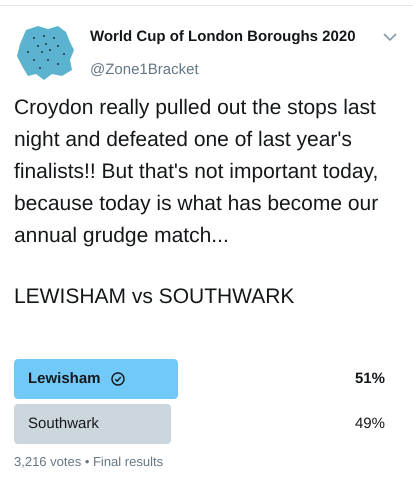 The image size is (413, 500). What do you see at coordinates (223, 37) in the screenshot?
I see `account-name: World Cup of London Boroughs 2020` at bounding box center [223, 37].